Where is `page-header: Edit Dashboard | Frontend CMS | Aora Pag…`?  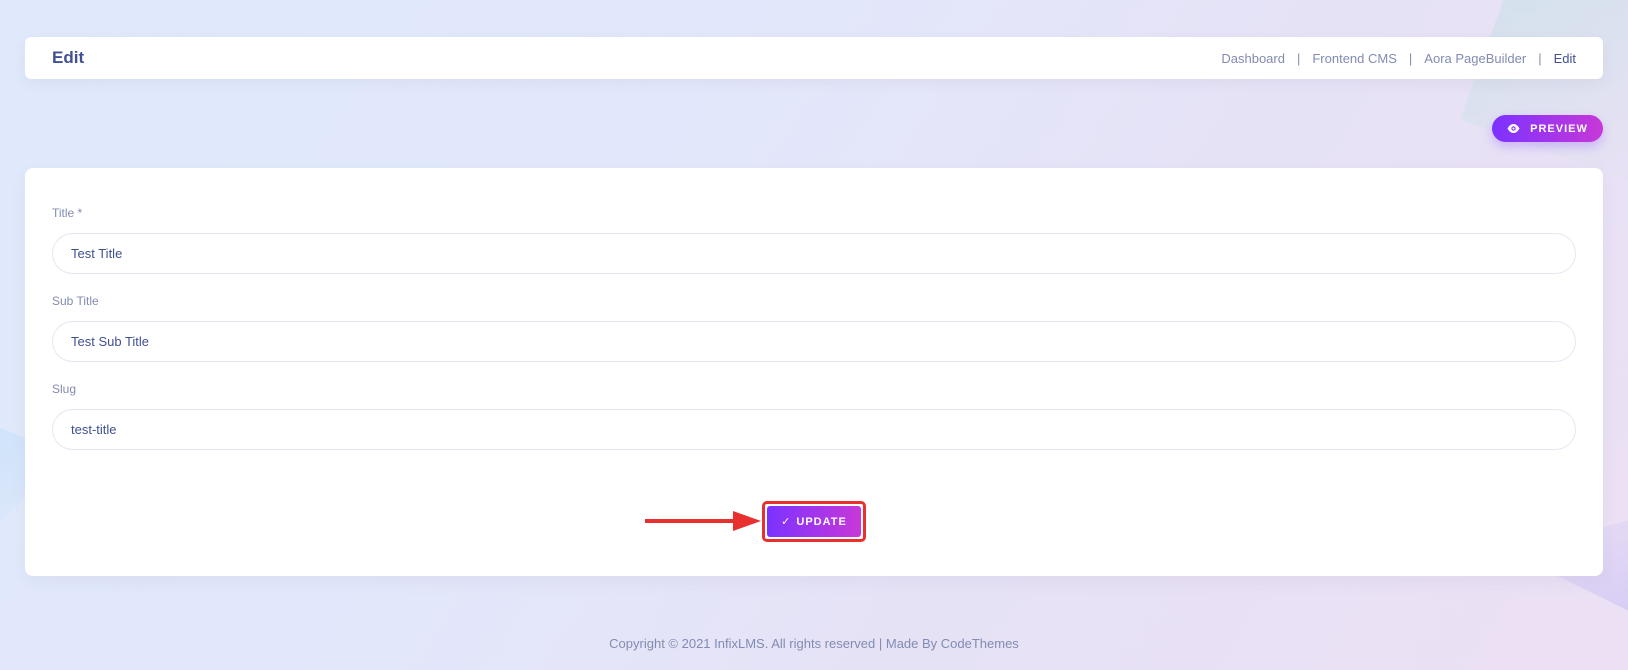 page-header: Edit Dashboard | Frontend CMS | Aora Pag… is located at coordinates (814, 58).